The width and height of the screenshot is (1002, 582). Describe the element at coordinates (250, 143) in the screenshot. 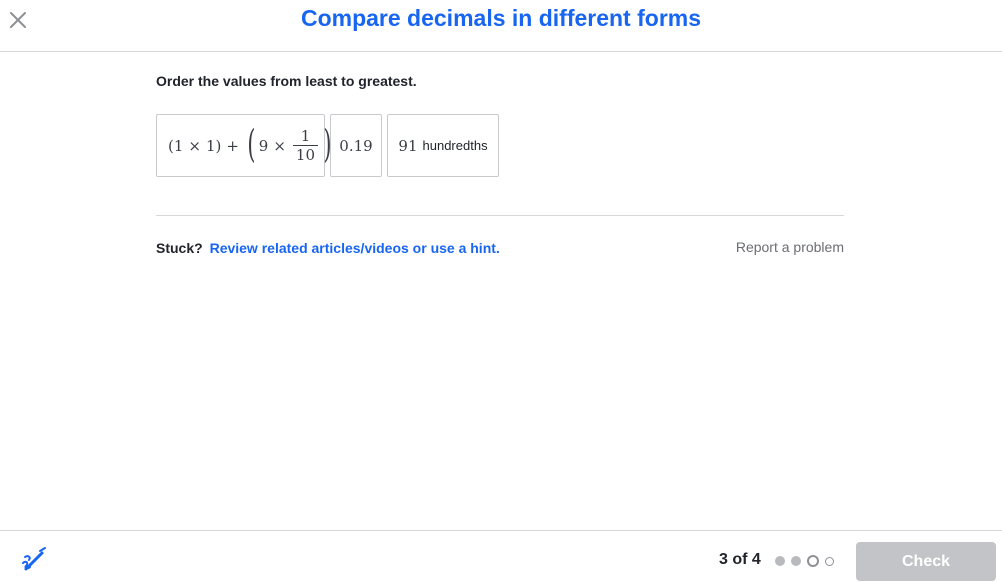

I see `expanded-form-expression: ( 1 × 1 ) + ( 9 × 1 10 )` at that location.